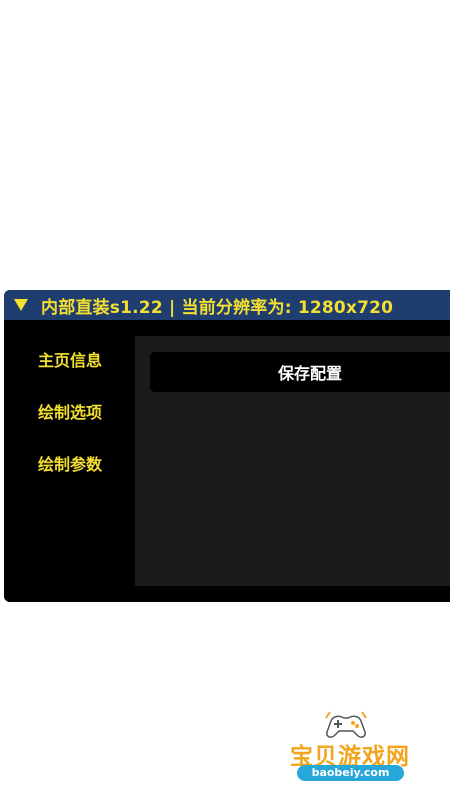 The image size is (450, 800). I want to click on triangle-down-icon, so click(21, 305).